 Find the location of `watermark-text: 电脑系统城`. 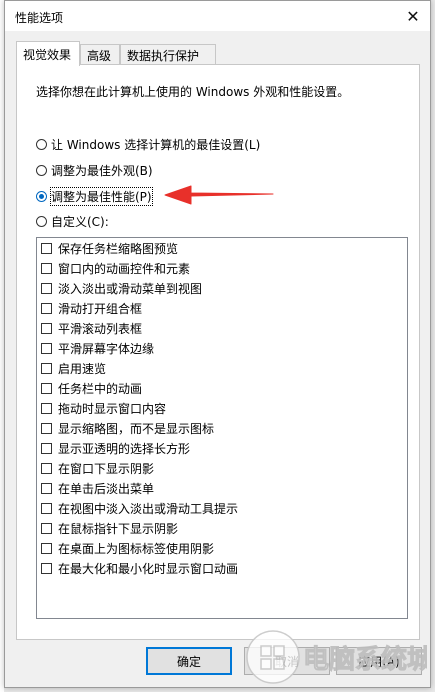

watermark-text: 电脑系统城 is located at coordinates (365, 659).